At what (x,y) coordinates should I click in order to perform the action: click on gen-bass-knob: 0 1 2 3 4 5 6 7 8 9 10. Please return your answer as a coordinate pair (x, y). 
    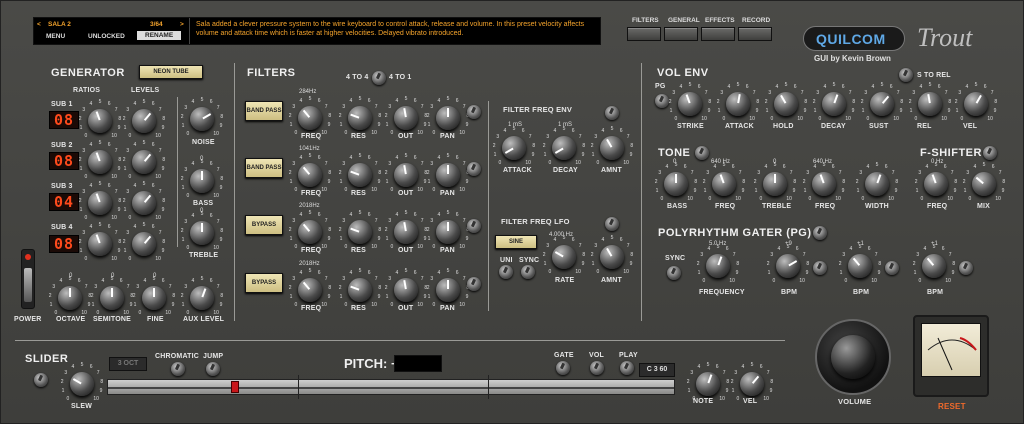
    Looking at the image, I should click on (202, 181).